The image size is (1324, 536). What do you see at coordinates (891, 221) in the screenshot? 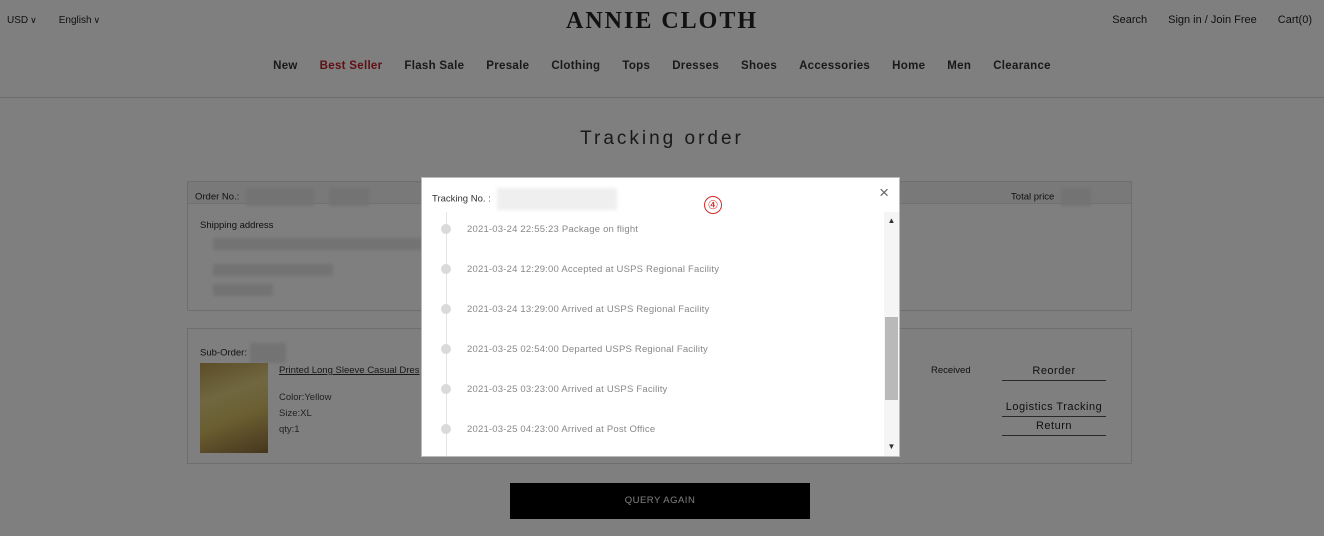
I see `arrow-up-icon: ▲` at bounding box center [891, 221].